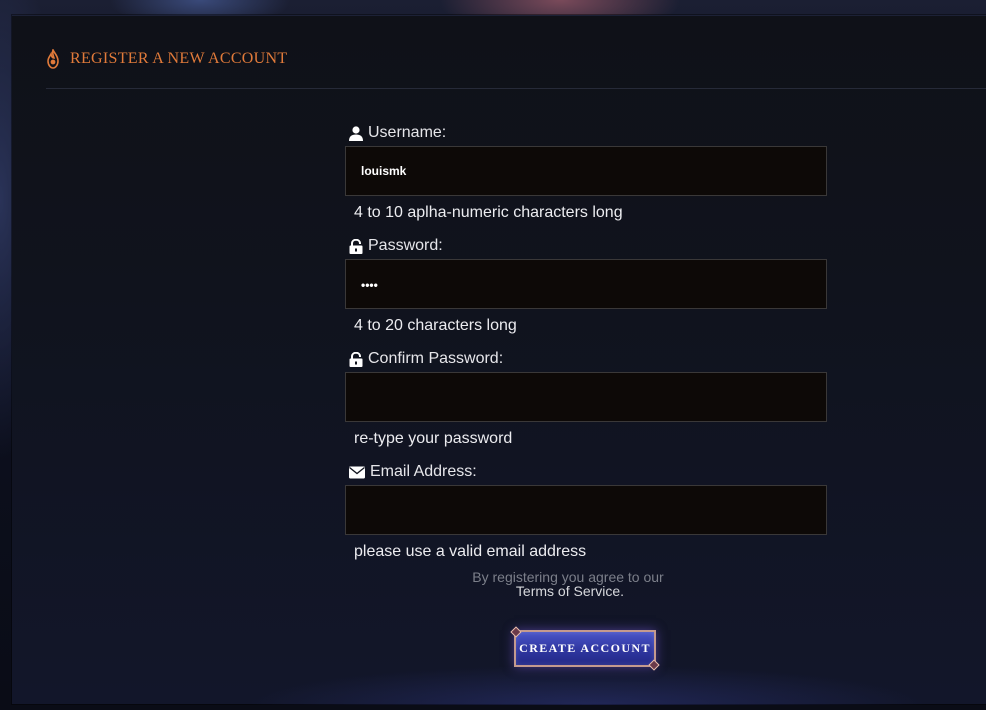 The height and width of the screenshot is (710, 986). Describe the element at coordinates (53, 59) in the screenshot. I see `flame-icon` at that location.